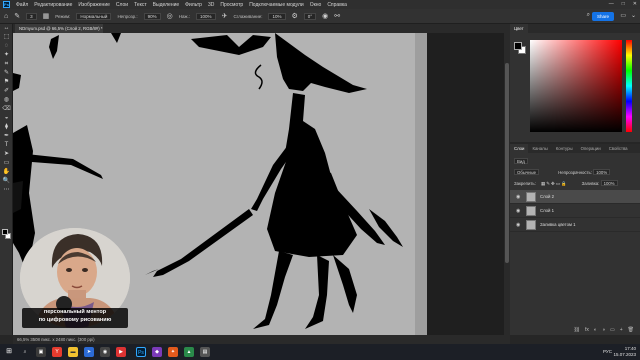 The width and height of the screenshot is (640, 360). What do you see at coordinates (6, 64) in the screenshot?
I see `crop-tool-icon: ⌗` at bounding box center [6, 64].